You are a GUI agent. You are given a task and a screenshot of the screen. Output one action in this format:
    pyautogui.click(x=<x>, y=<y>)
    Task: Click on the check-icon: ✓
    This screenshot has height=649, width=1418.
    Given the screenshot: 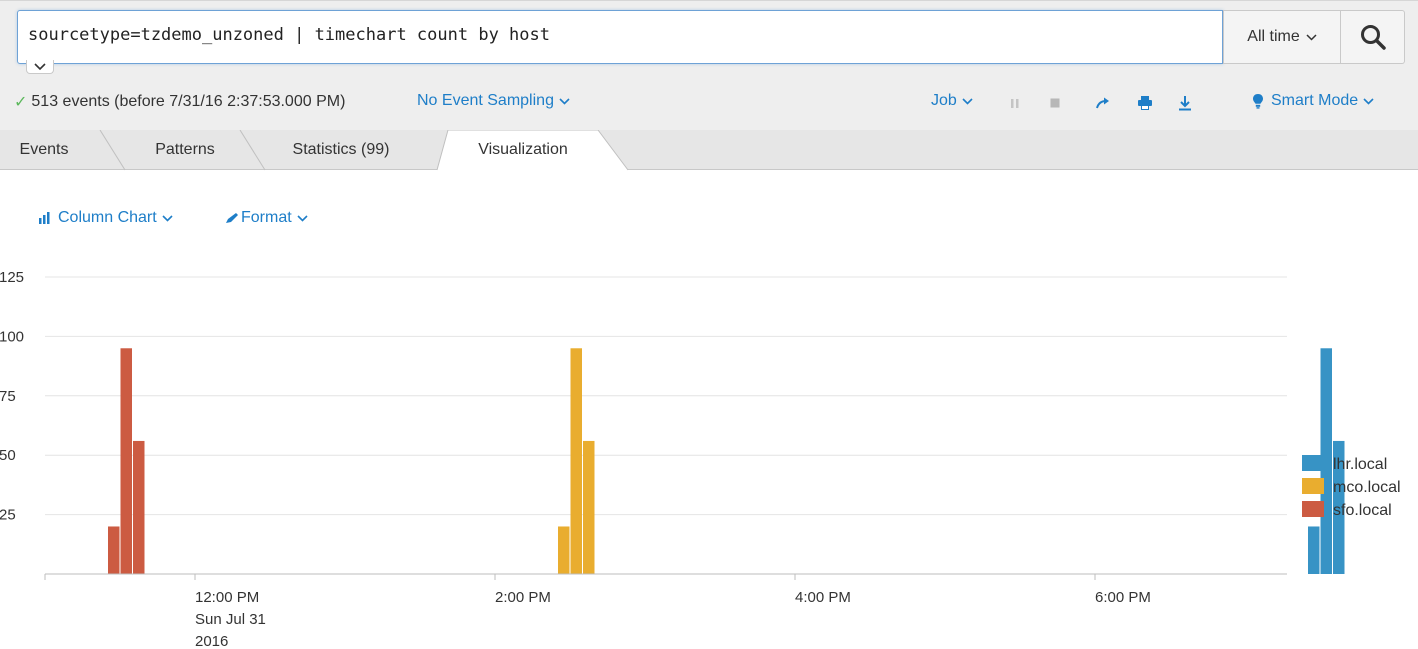 What is the action you would take?
    pyautogui.click(x=21, y=102)
    